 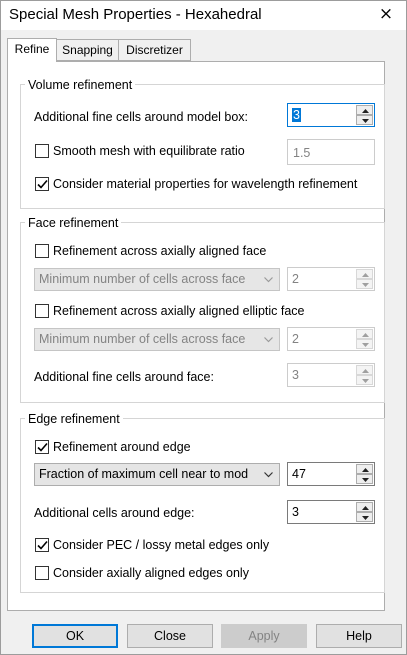 I want to click on tab-discretizer: Discretizer, so click(x=154, y=50).